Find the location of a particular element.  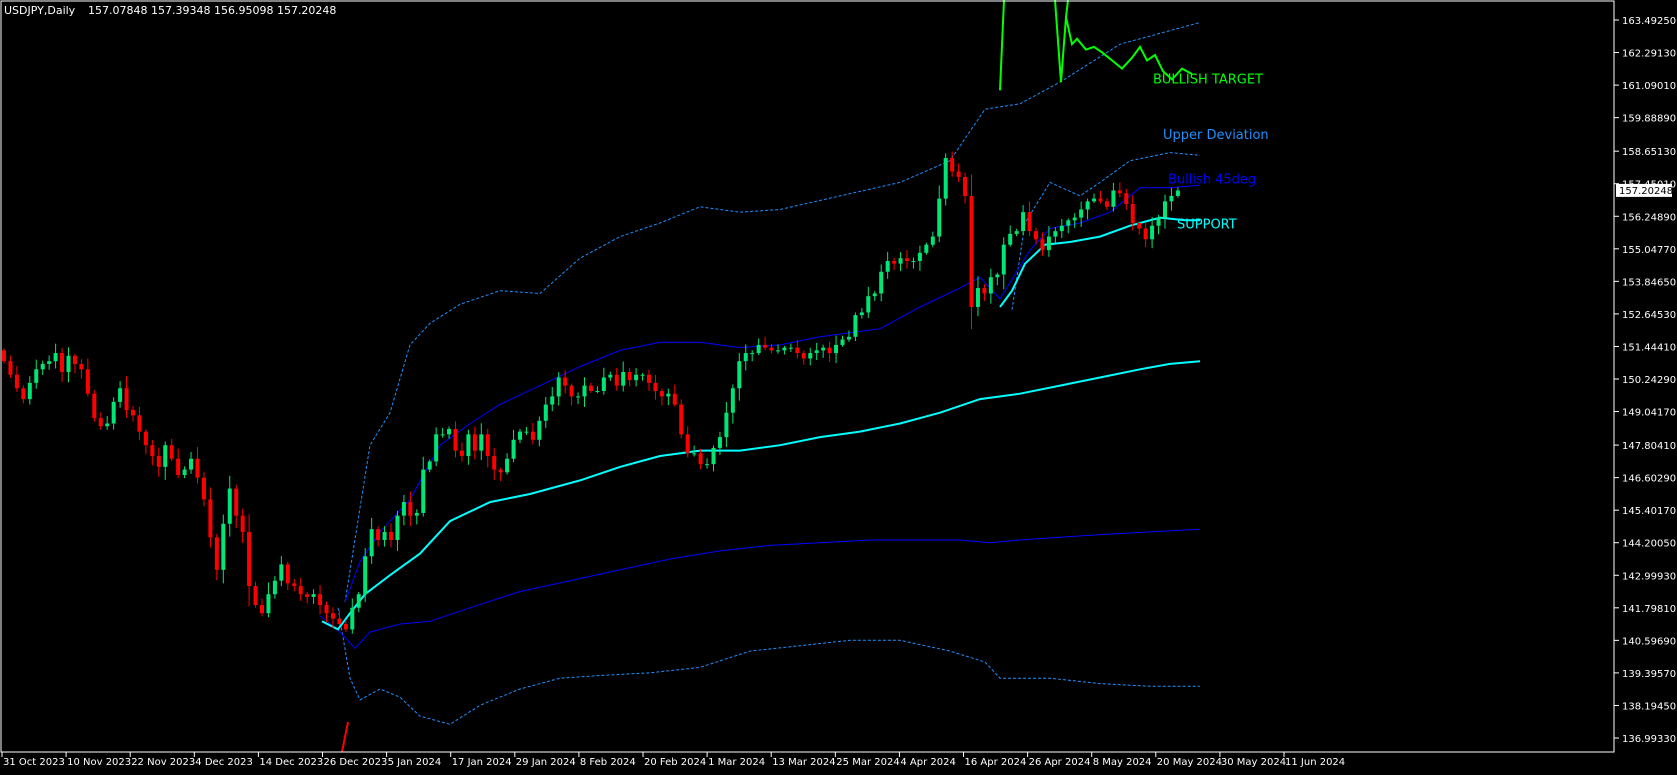

x-tick-label: 22 Nov 2023 is located at coordinates (163, 762).